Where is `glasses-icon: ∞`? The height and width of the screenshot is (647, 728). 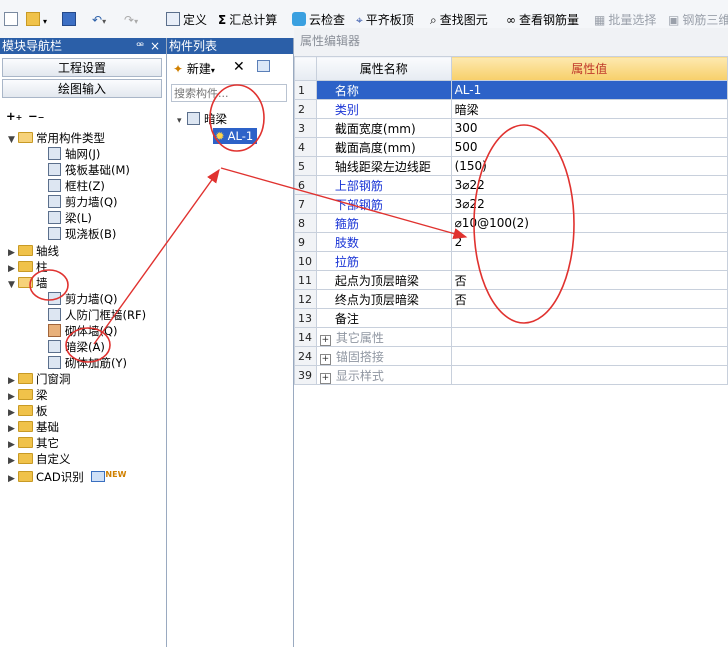 glasses-icon: ∞ is located at coordinates (511, 20).